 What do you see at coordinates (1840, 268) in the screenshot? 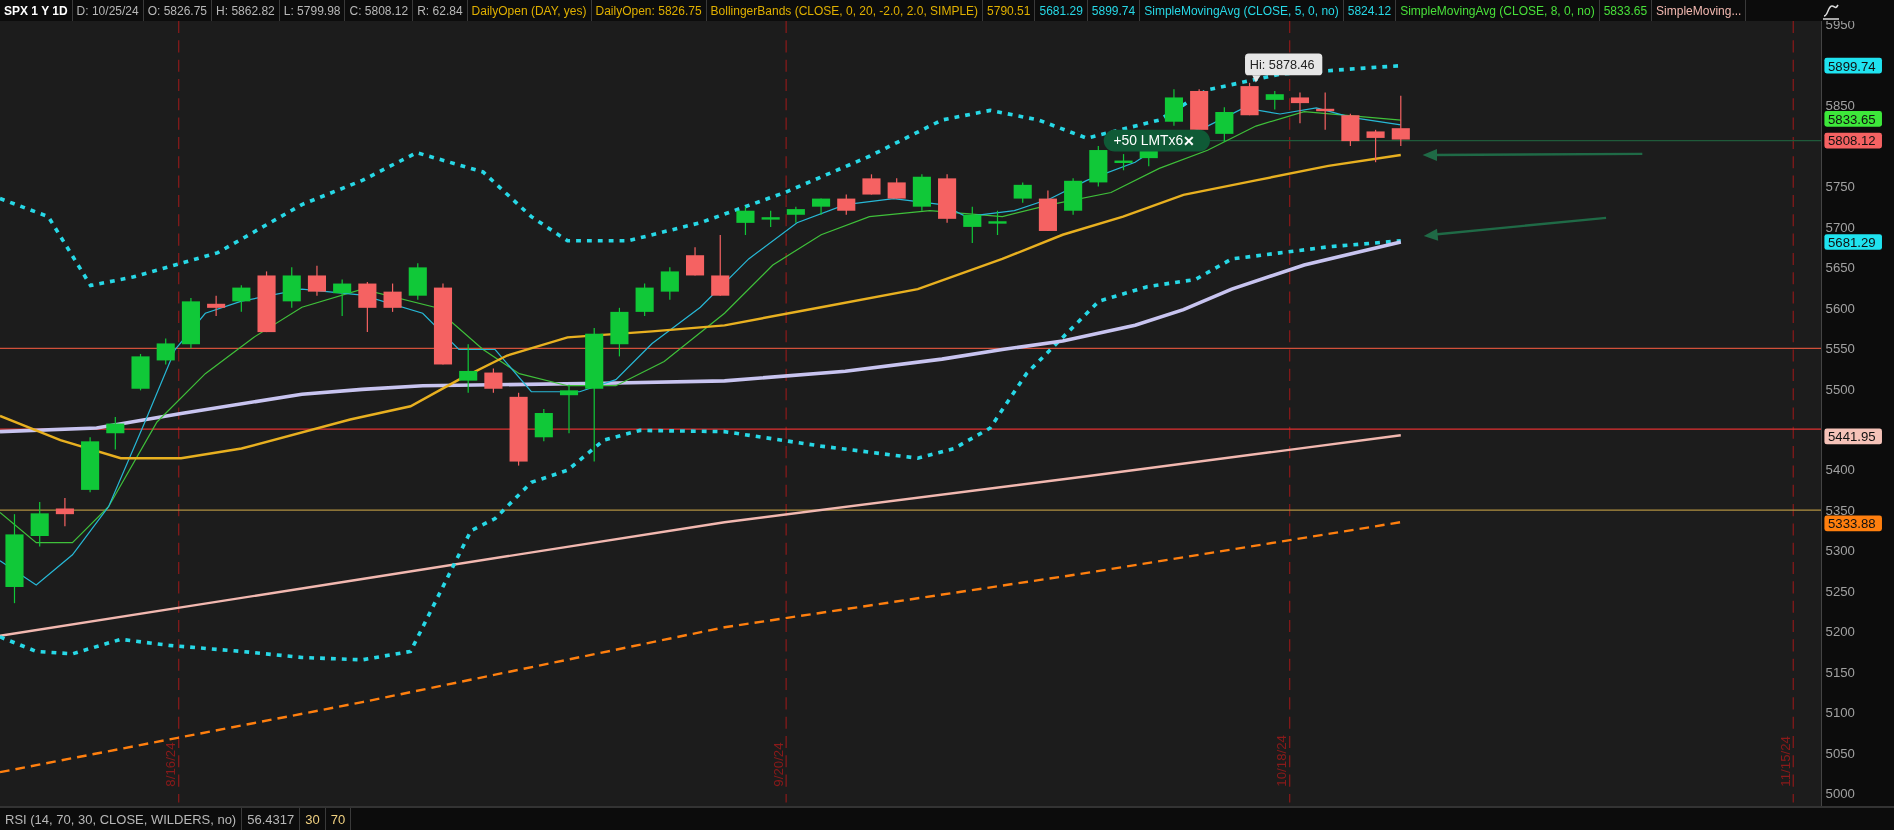
I see `axis-tick-label: 5650` at bounding box center [1840, 268].